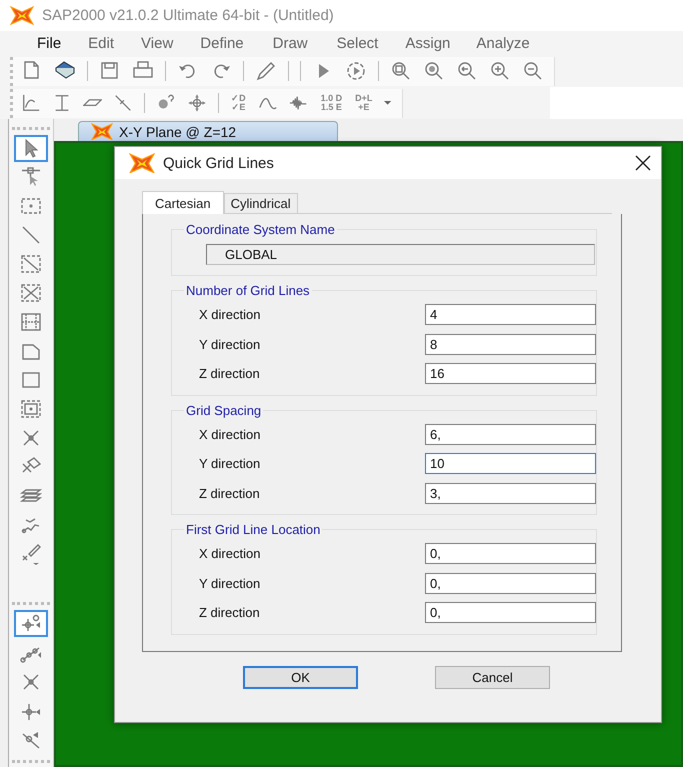  Describe the element at coordinates (253, 529) in the screenshot. I see `group-title: First Grid Line Location` at that location.